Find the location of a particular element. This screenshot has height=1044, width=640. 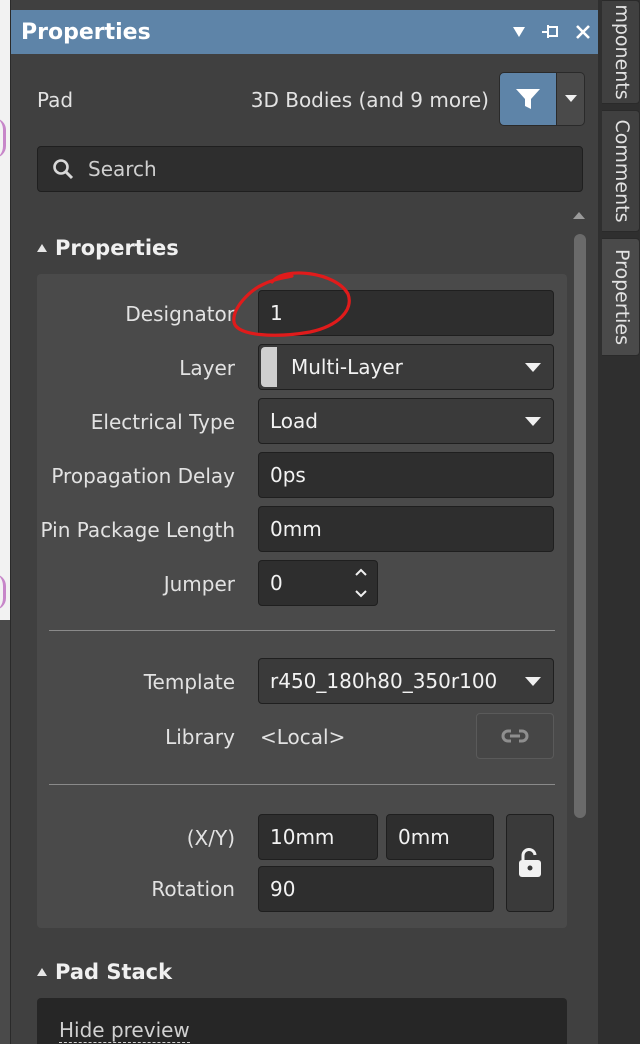

tab-properties: Properties is located at coordinates (621, 297).